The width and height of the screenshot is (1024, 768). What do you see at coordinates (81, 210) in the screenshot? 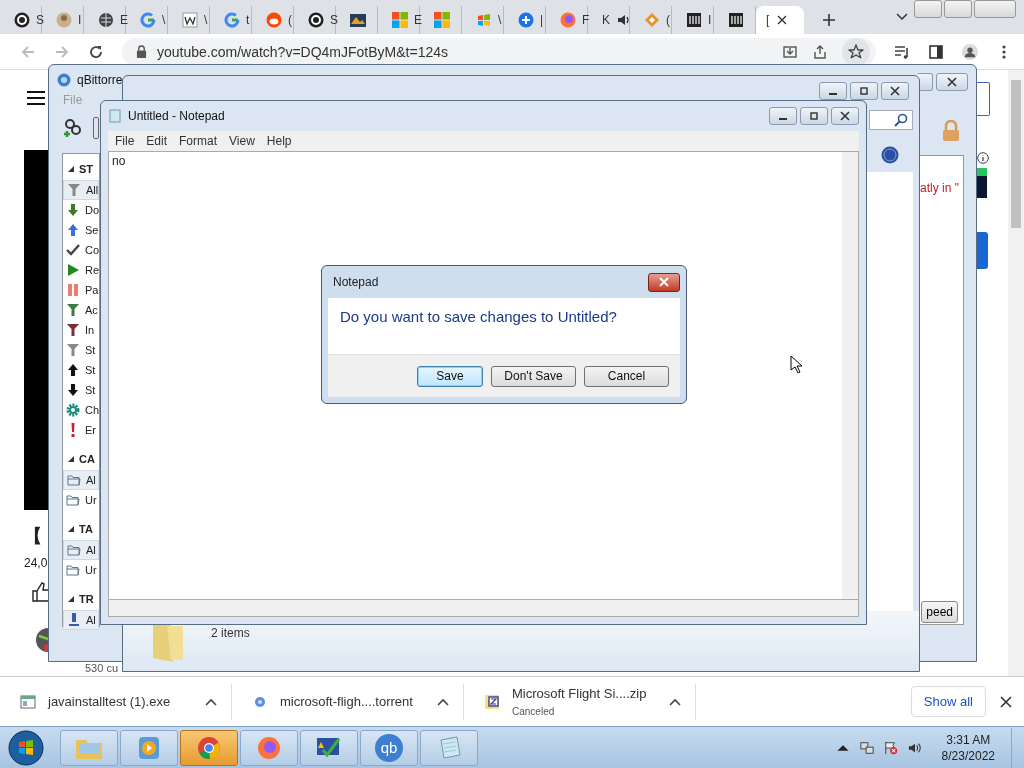
I see `filter-item: Do` at bounding box center [81, 210].